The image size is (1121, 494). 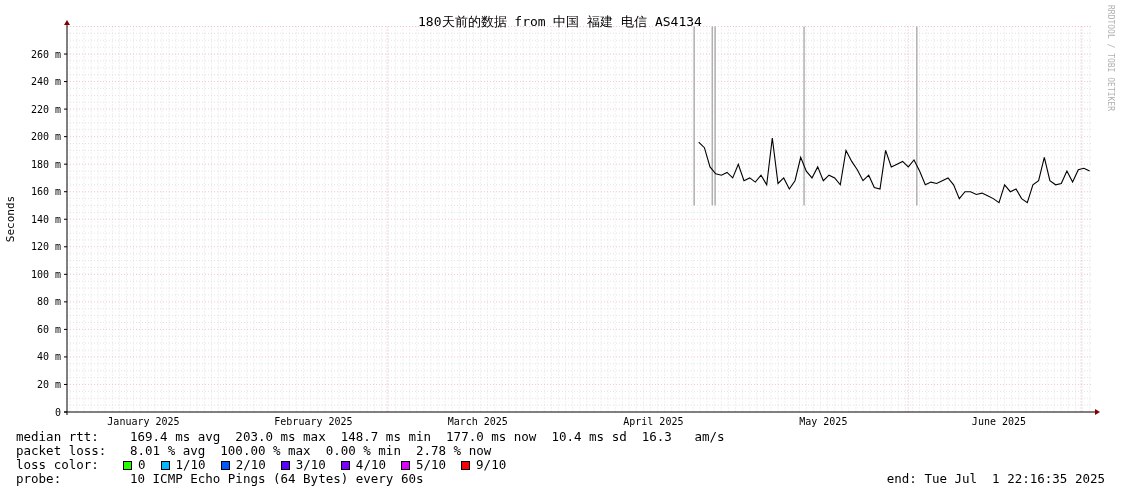 I want to click on legend-text: 169.4 ms avg 203.0 ms max 148.7 ms min 177.0 ms now 10.4 ms sd 16.3 am/s, so click(x=427, y=437).